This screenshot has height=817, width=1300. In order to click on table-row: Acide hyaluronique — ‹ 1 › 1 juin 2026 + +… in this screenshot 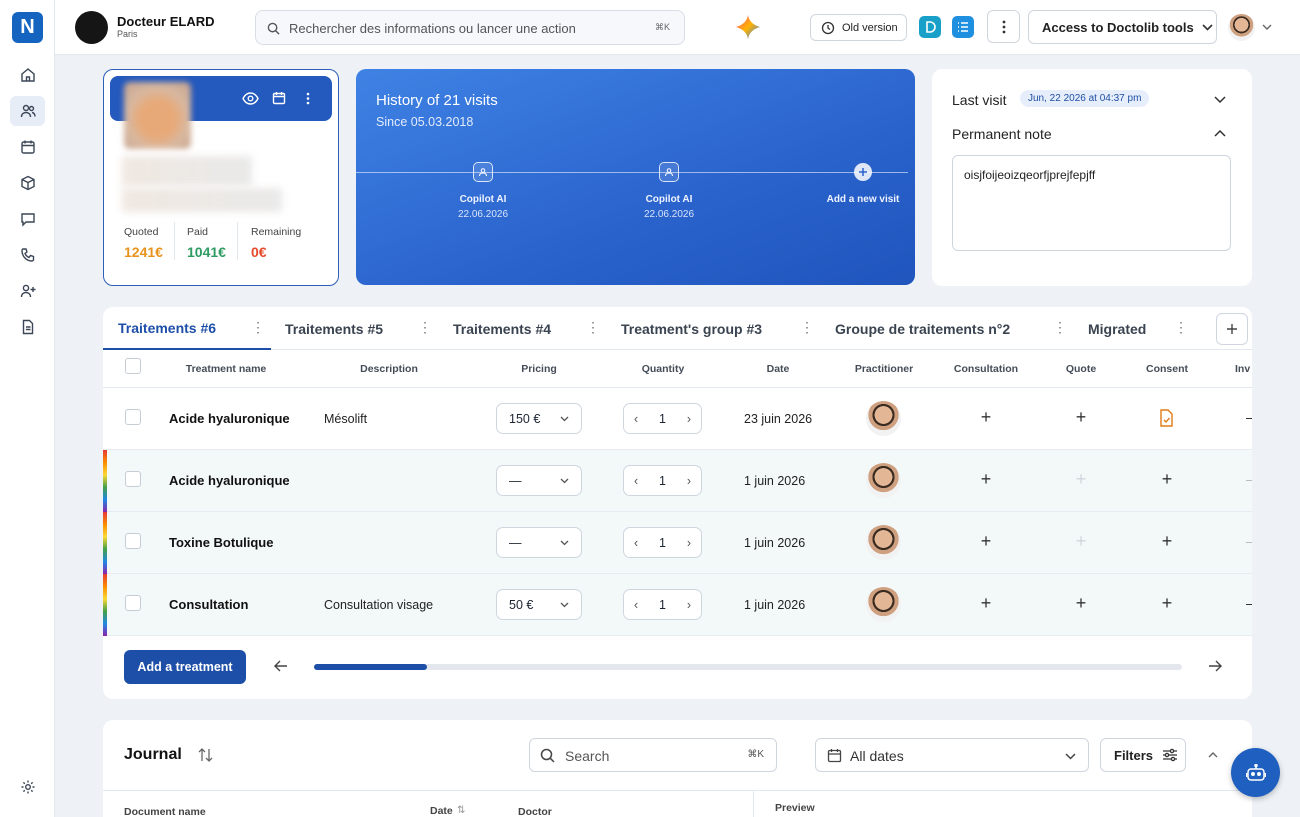, I will do `click(677, 481)`.